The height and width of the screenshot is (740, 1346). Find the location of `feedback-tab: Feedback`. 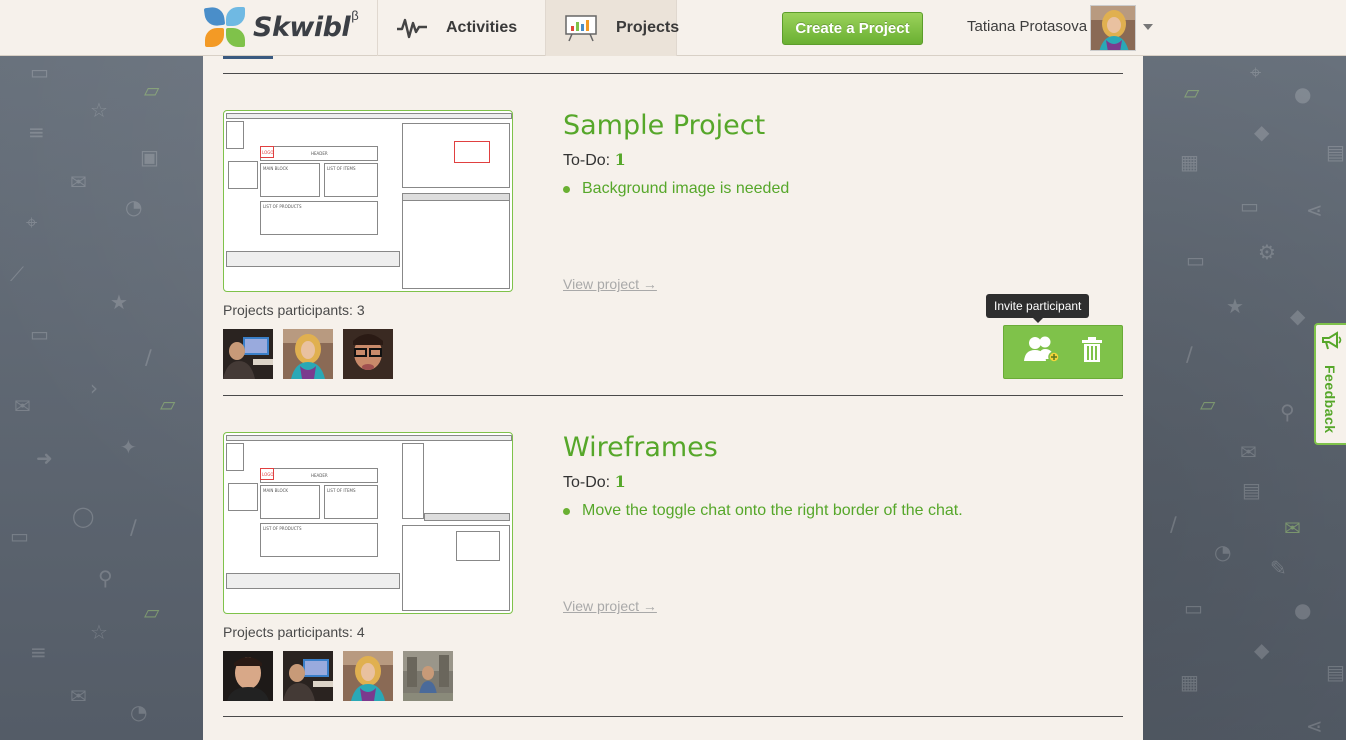

feedback-tab: Feedback is located at coordinates (1330, 384).